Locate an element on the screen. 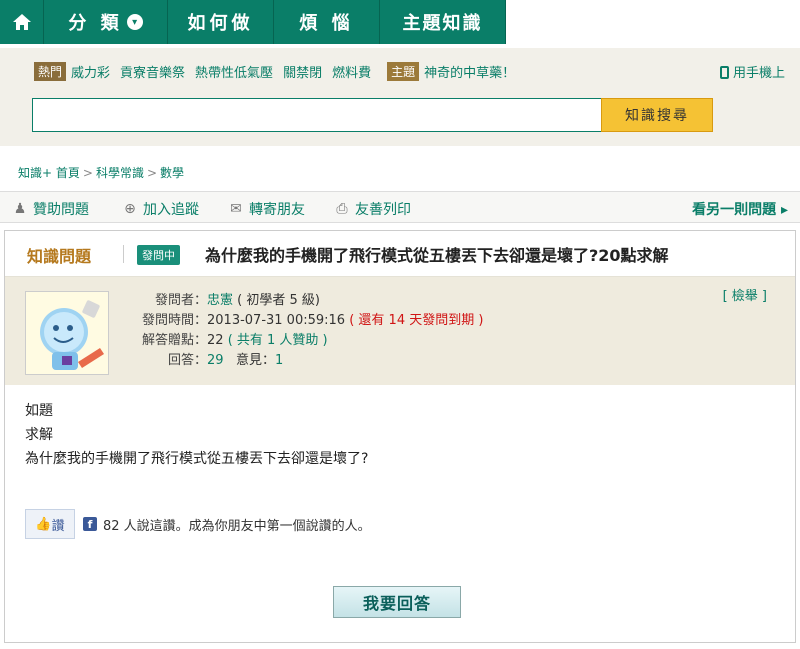 Image resolution: width=800 pixels, height=649 pixels. opinions-label: 意見： is located at coordinates (255, 360).